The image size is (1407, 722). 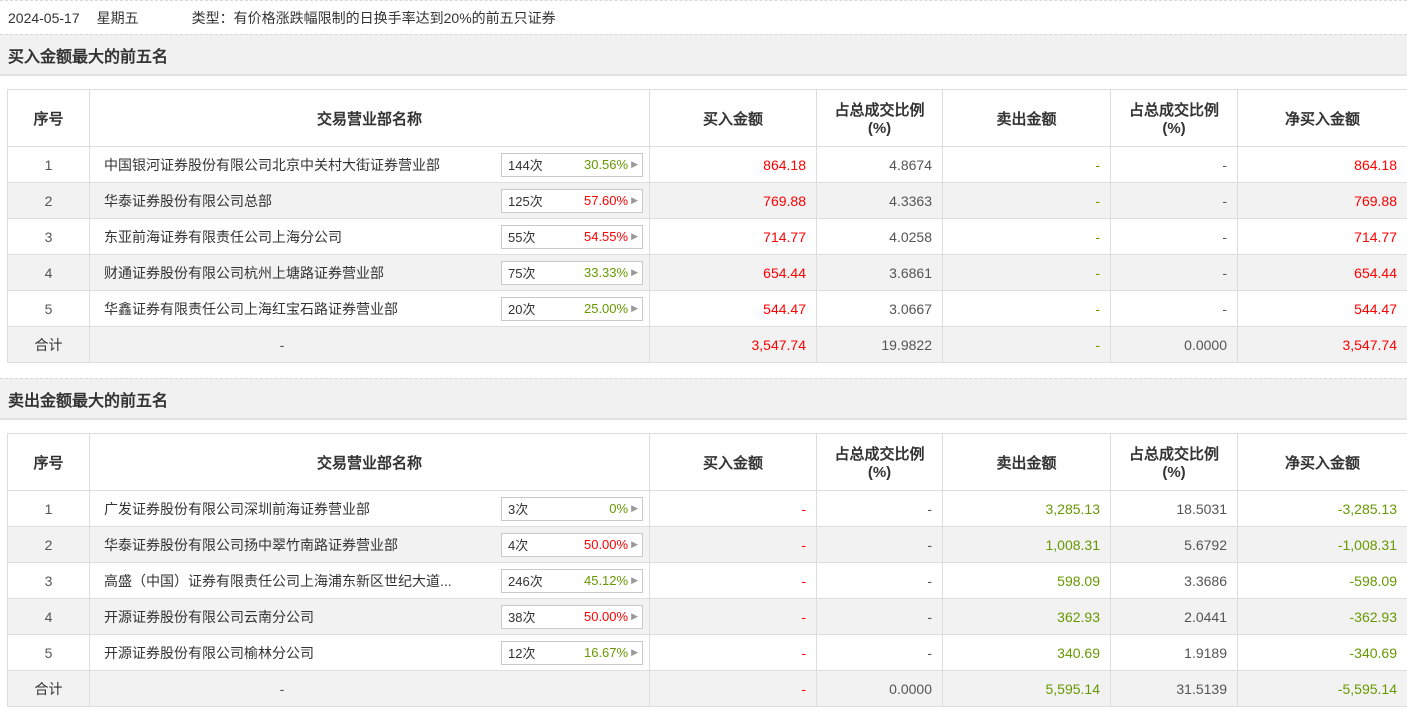 What do you see at coordinates (525, 200) in the screenshot?
I see `ranking-count: 125次` at bounding box center [525, 200].